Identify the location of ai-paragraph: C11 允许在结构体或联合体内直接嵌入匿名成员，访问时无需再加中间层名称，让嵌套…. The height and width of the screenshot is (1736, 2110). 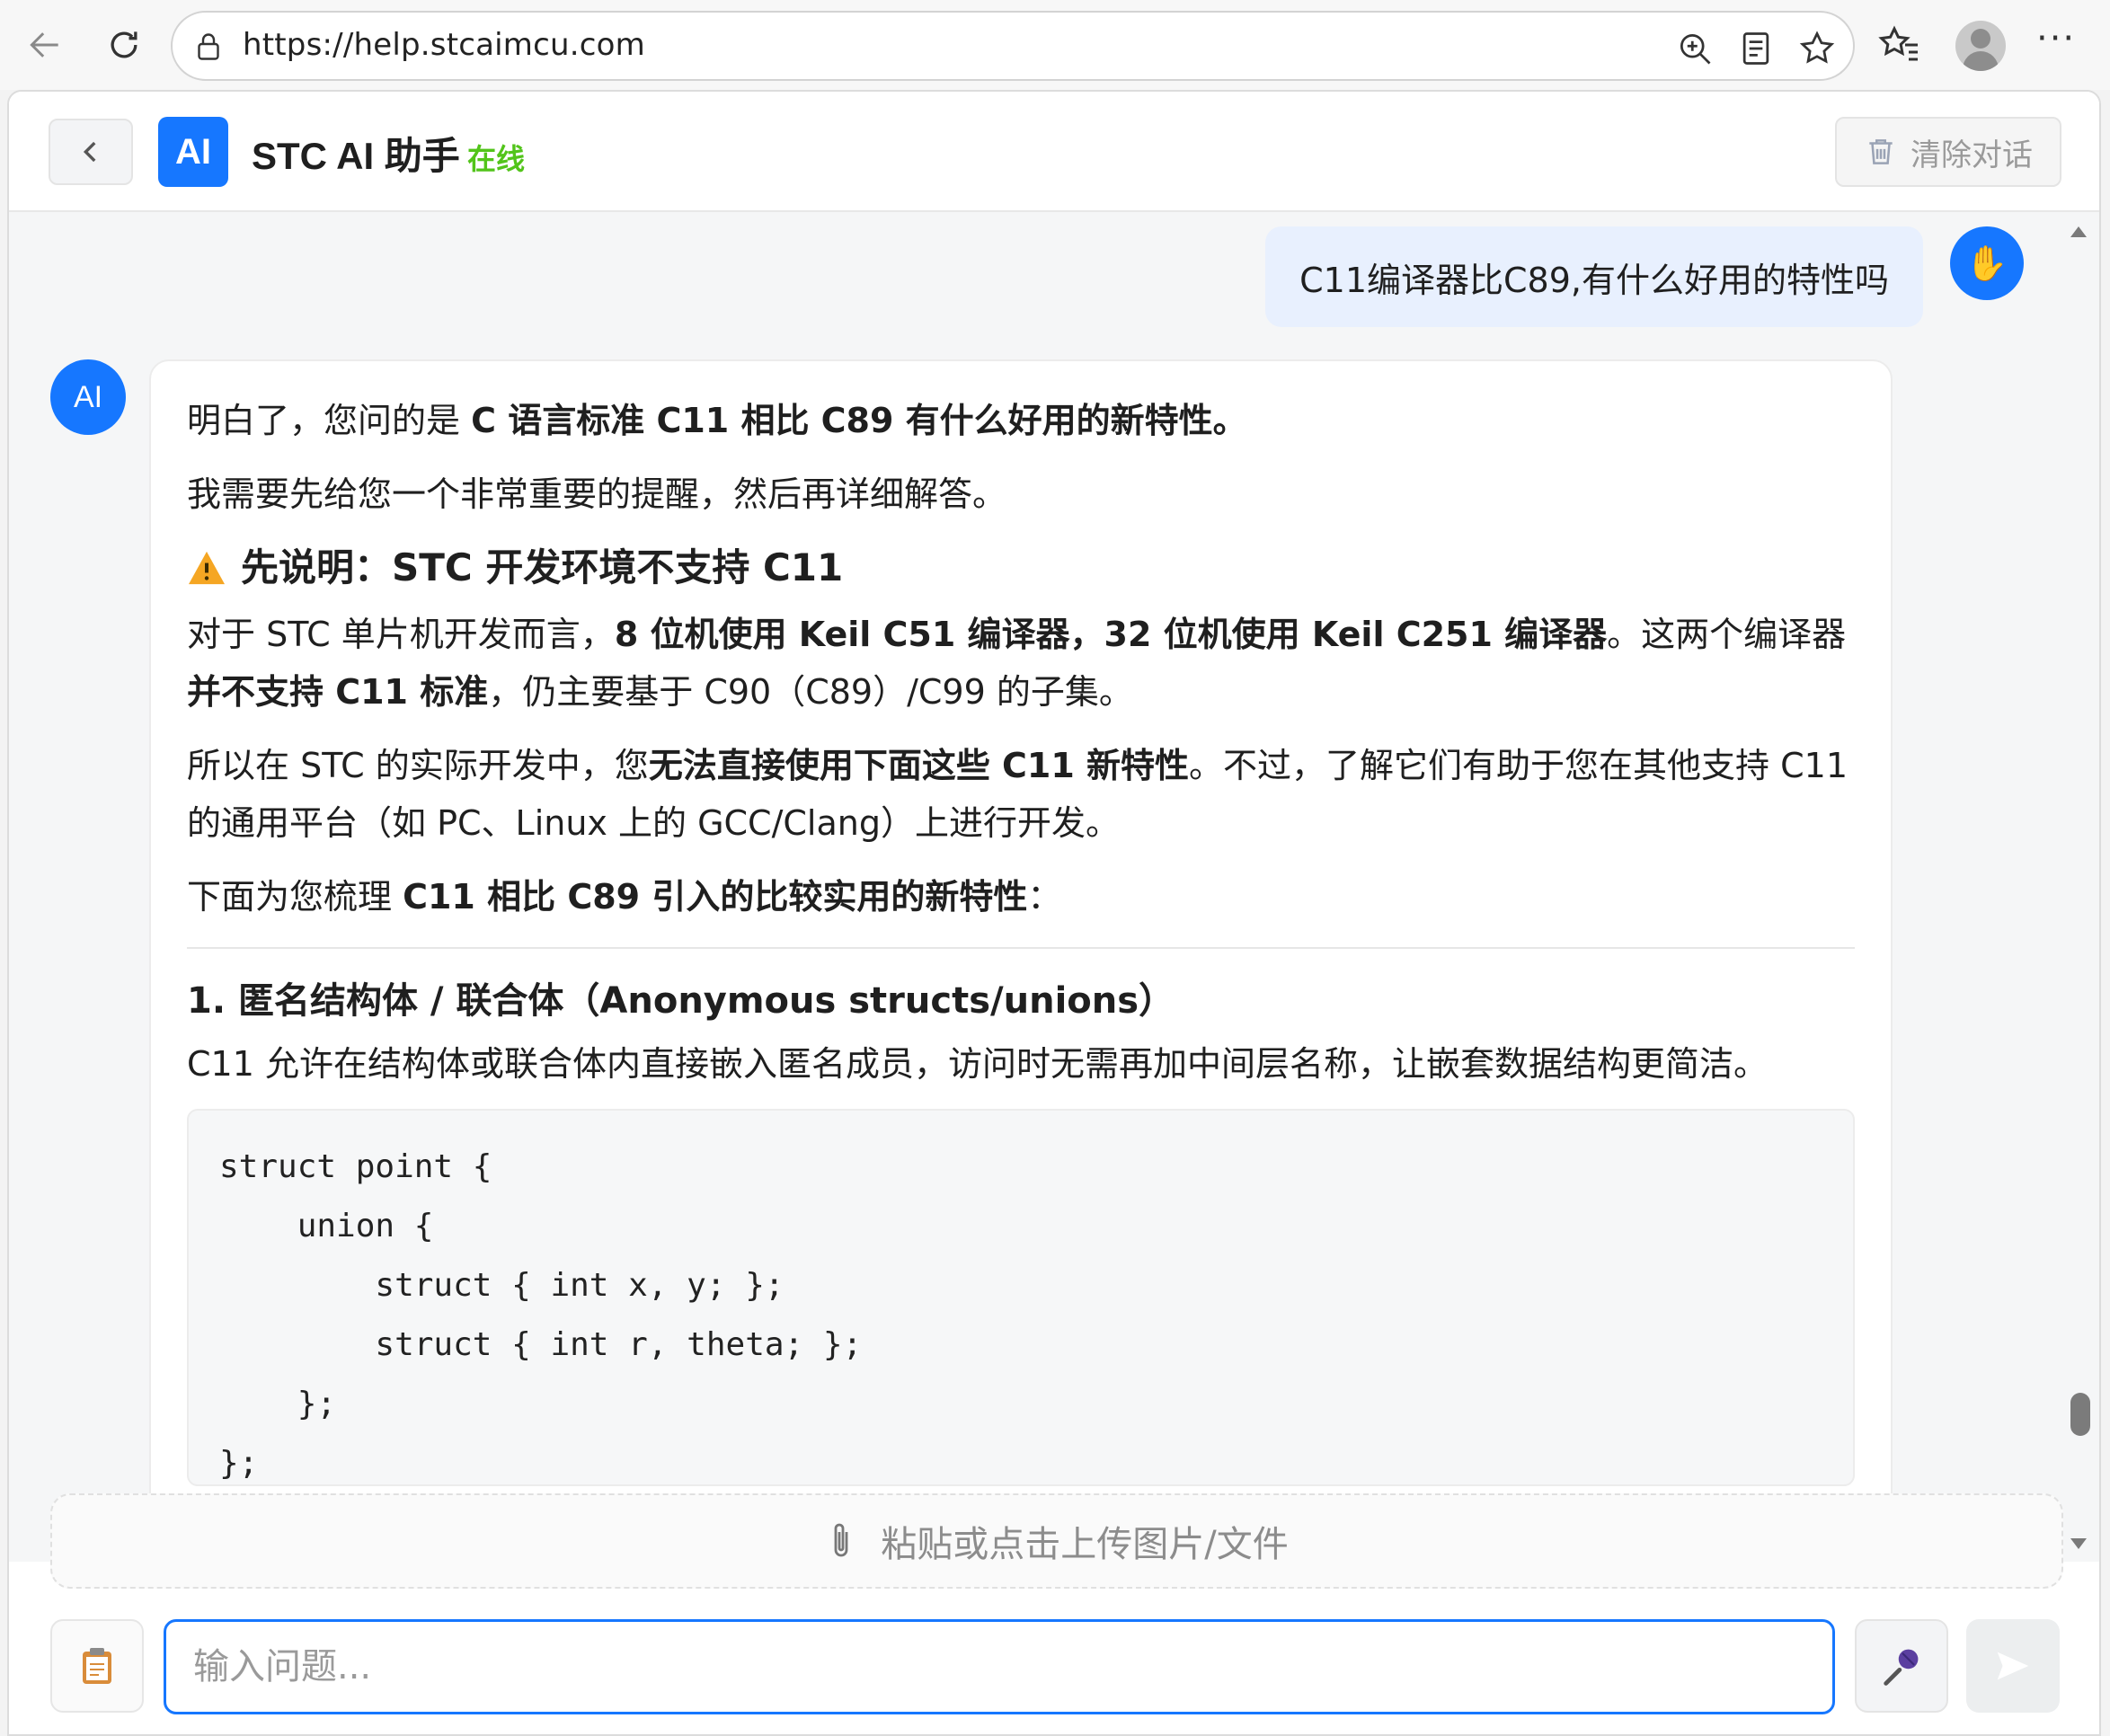
(977, 1064).